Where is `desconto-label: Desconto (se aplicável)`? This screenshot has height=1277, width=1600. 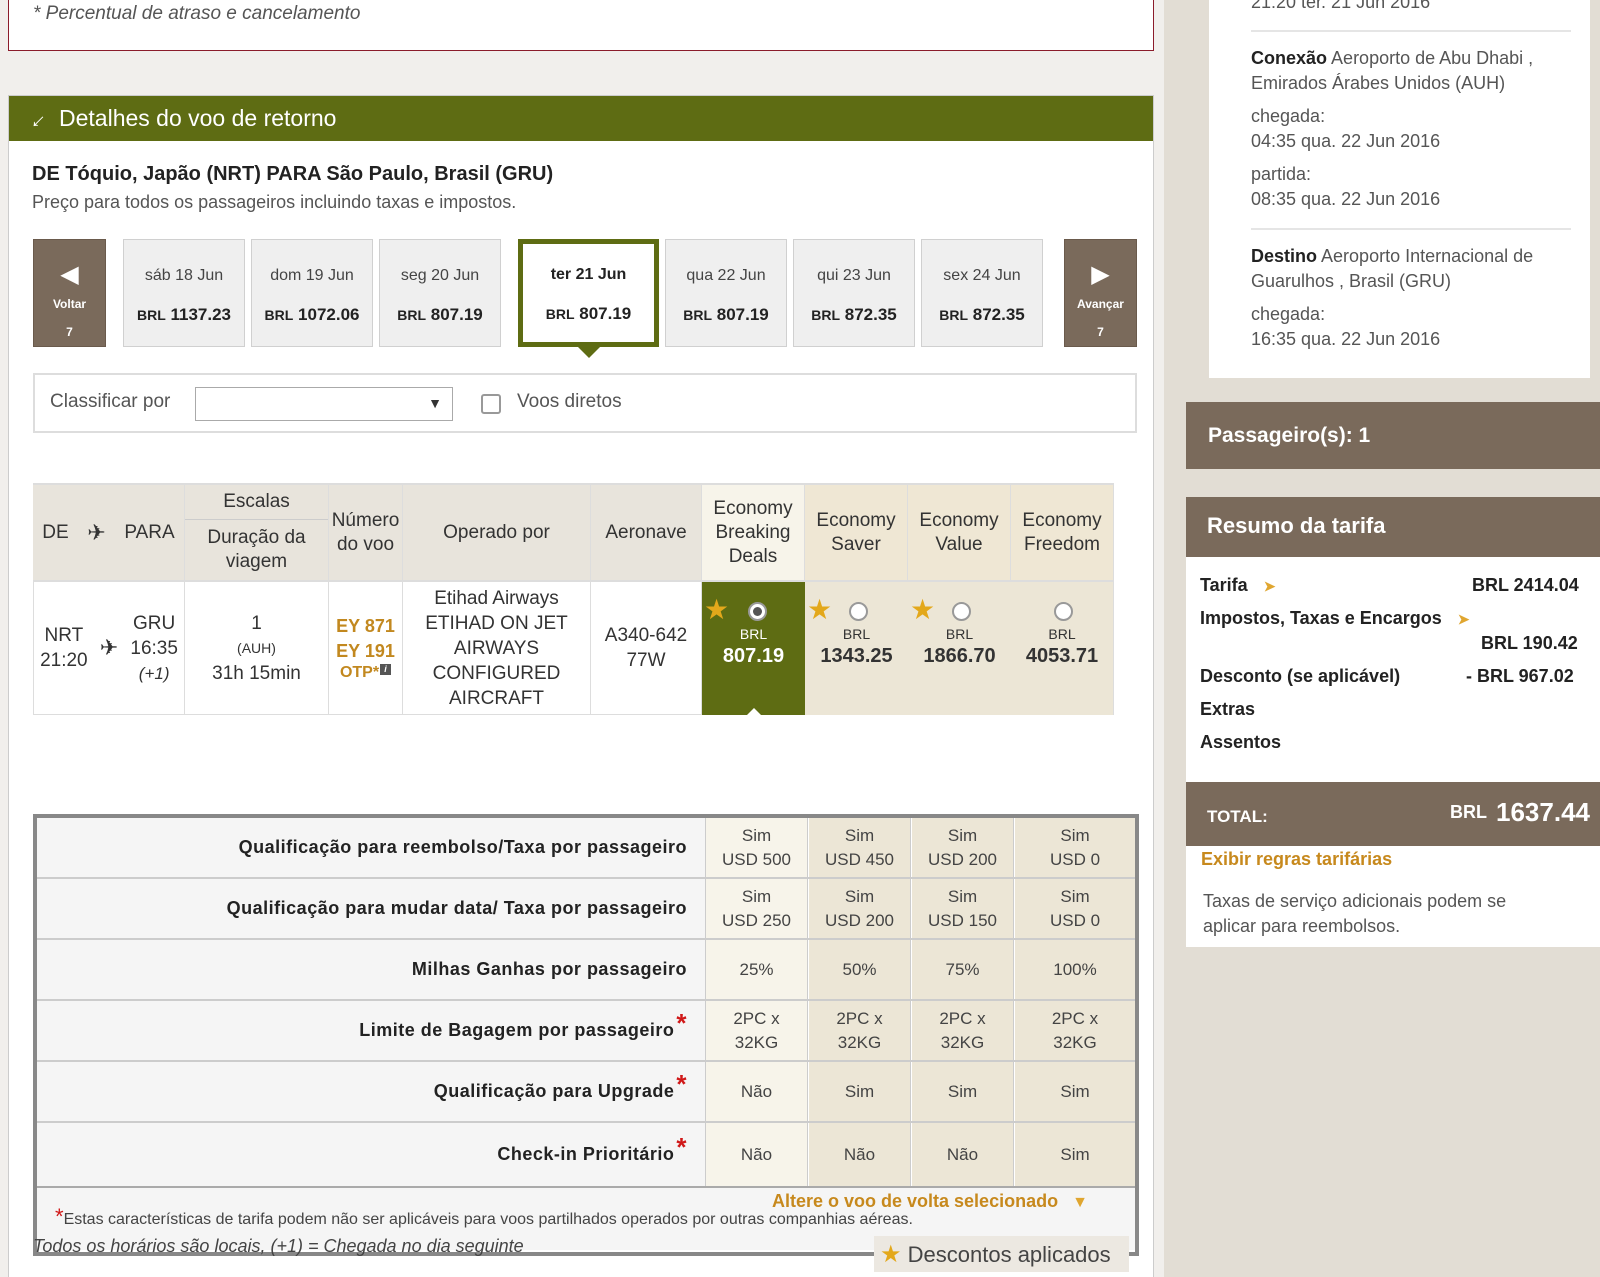 desconto-label: Desconto (se aplicável) is located at coordinates (1300, 676).